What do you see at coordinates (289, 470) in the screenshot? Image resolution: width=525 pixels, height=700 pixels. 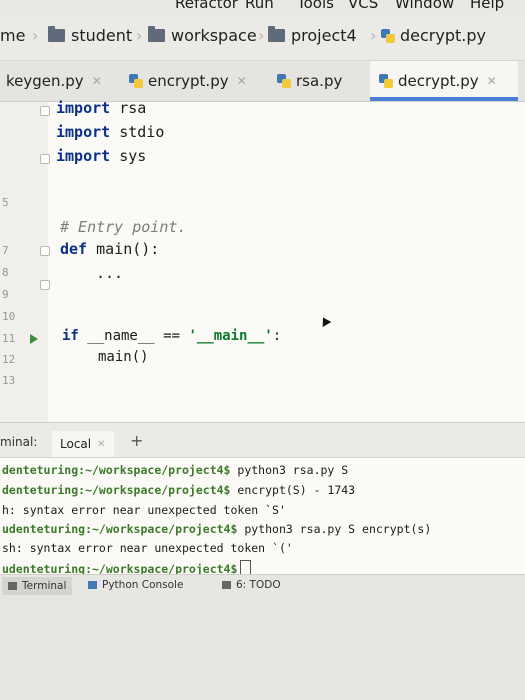 I see `terminal-text: python3 rsa.py S` at bounding box center [289, 470].